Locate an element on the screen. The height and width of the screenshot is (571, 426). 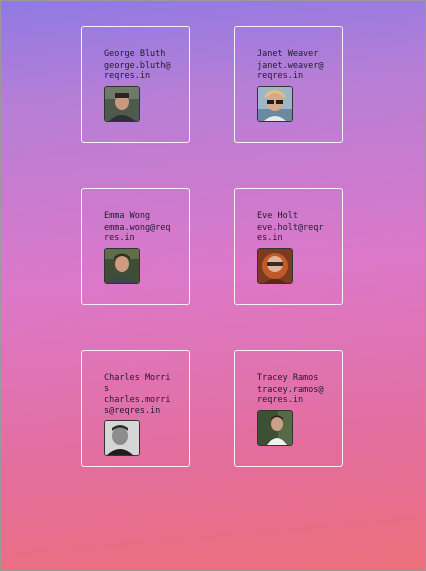
user-card: Charles Morris charles.morris@reqres.in is located at coordinates (135, 408).